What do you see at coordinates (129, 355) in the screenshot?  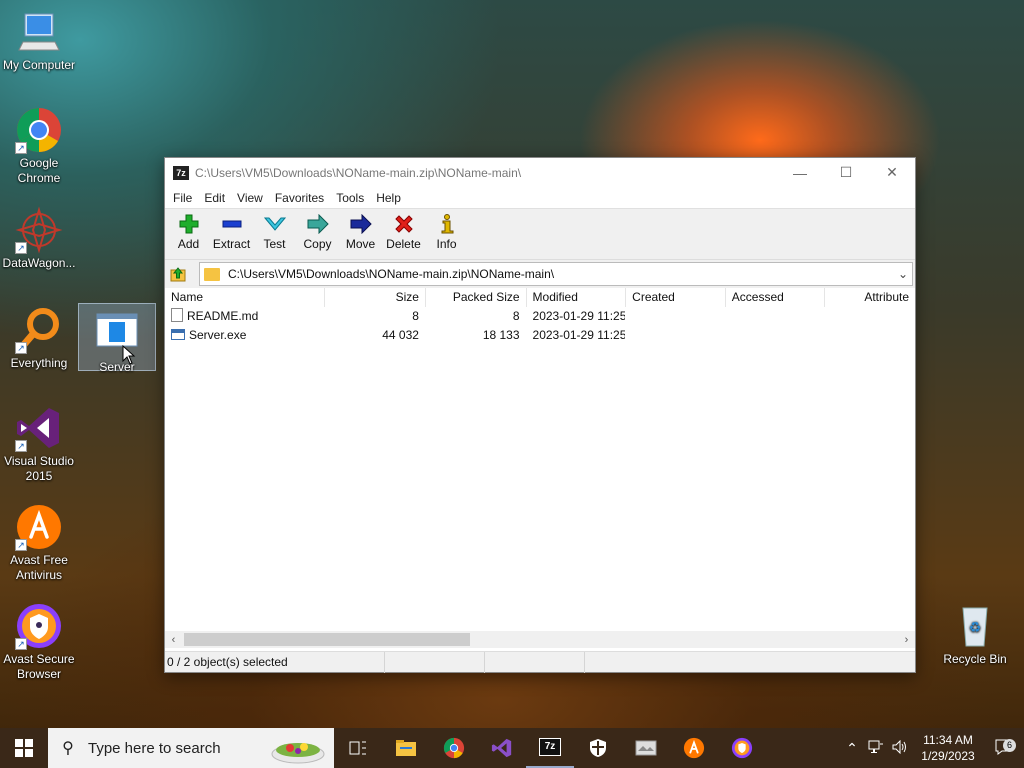 I see `mouse-cursor-icon` at bounding box center [129, 355].